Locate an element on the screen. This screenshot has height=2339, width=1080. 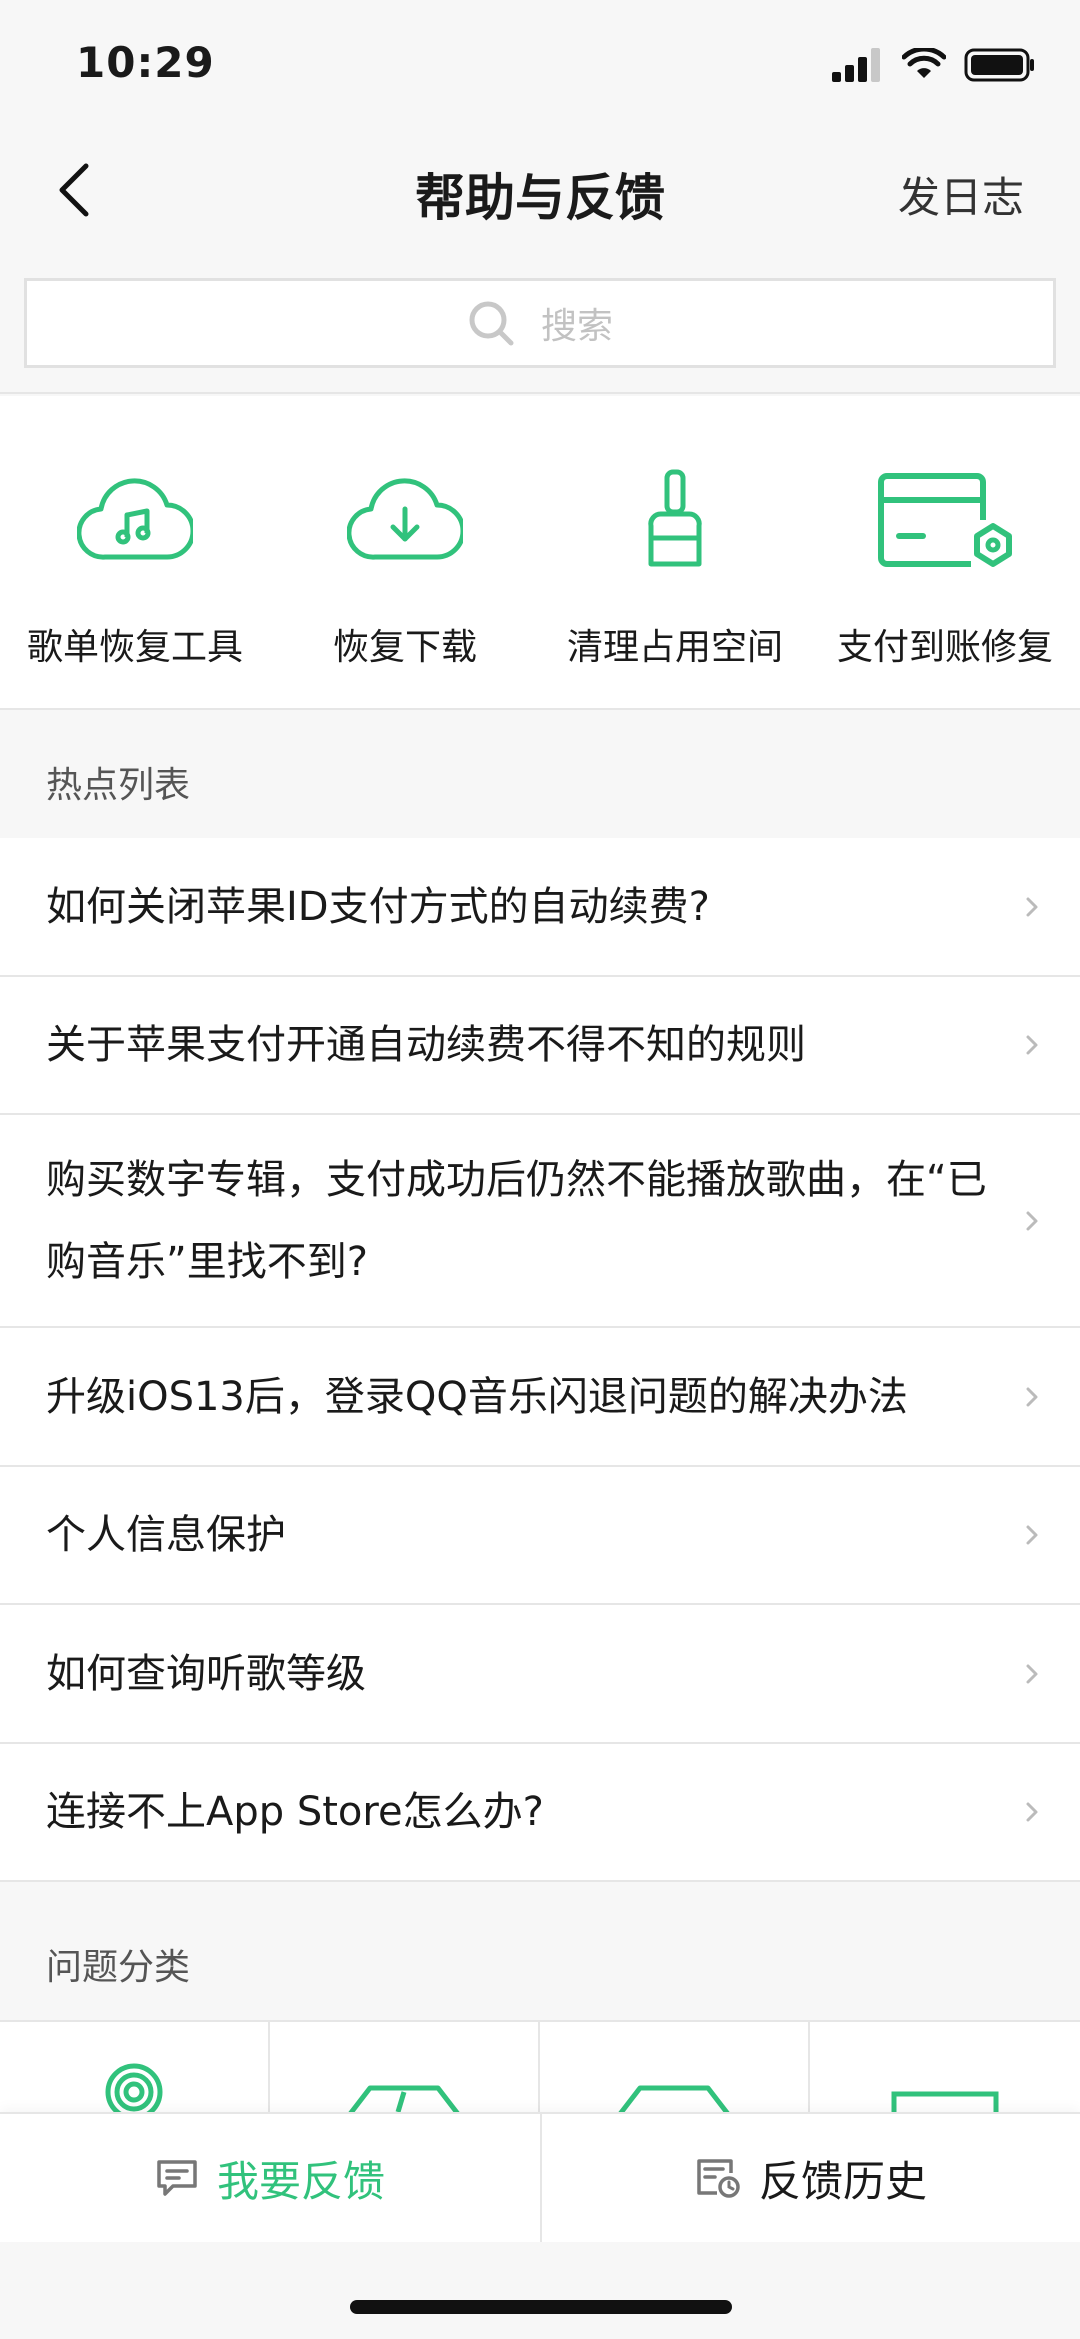
search-area: 搜索 is located at coordinates (540, 322).